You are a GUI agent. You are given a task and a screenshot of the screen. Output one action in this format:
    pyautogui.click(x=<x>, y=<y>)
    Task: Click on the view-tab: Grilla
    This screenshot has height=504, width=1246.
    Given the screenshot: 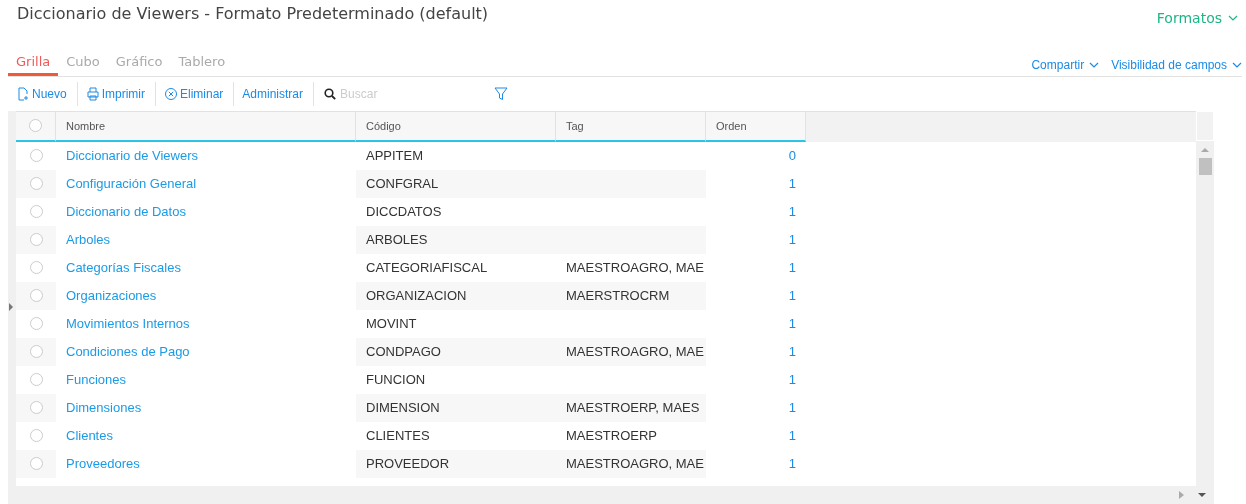 What is the action you would take?
    pyautogui.click(x=33, y=64)
    